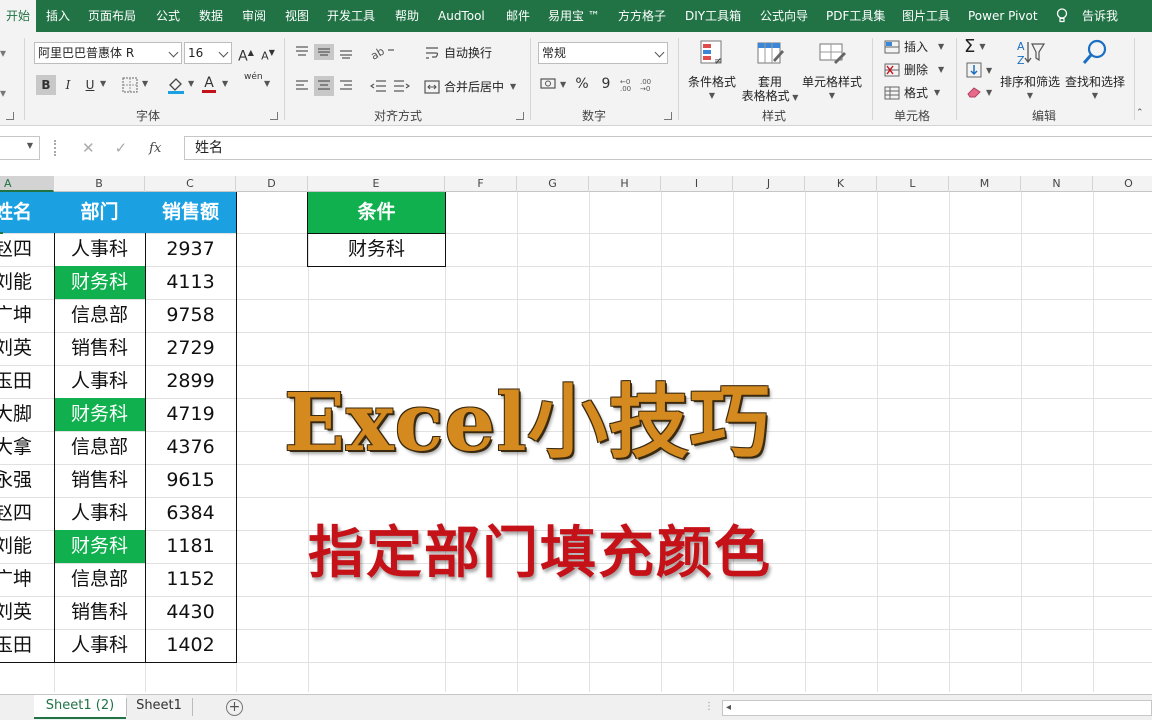 Image resolution: width=1152 pixels, height=720 pixels. What do you see at coordinates (832, 70) in the screenshot?
I see `cell-styles-button: 单元格样式 ▼` at bounding box center [832, 70].